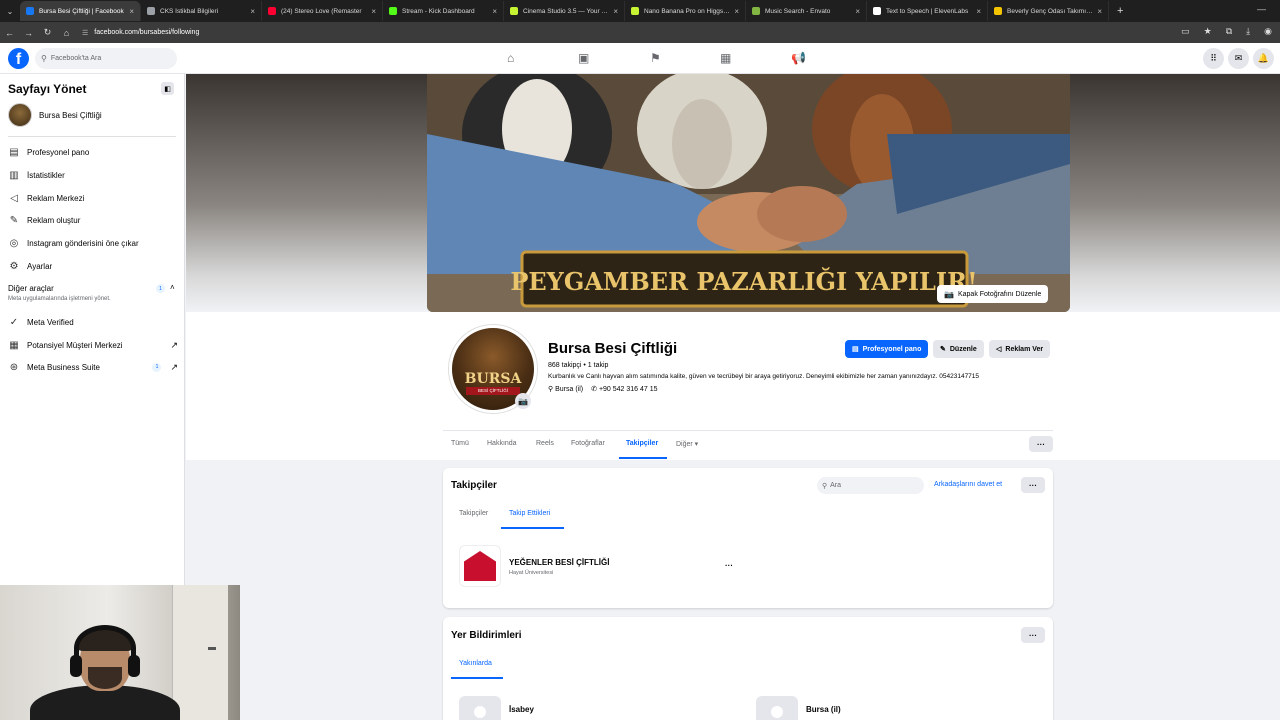 The image size is (1280, 720). What do you see at coordinates (93, 322) in the screenshot?
I see `sidebar-item-meta-verified: ✓ Meta Verified` at bounding box center [93, 322].